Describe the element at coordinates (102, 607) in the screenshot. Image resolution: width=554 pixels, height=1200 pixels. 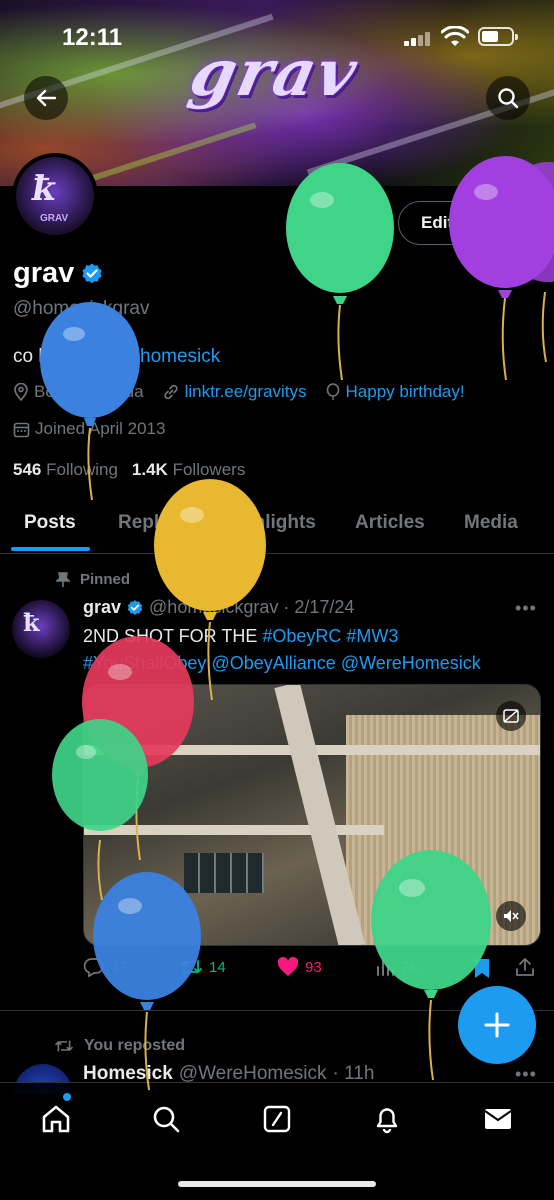
I see `post-author-name: grav` at that location.